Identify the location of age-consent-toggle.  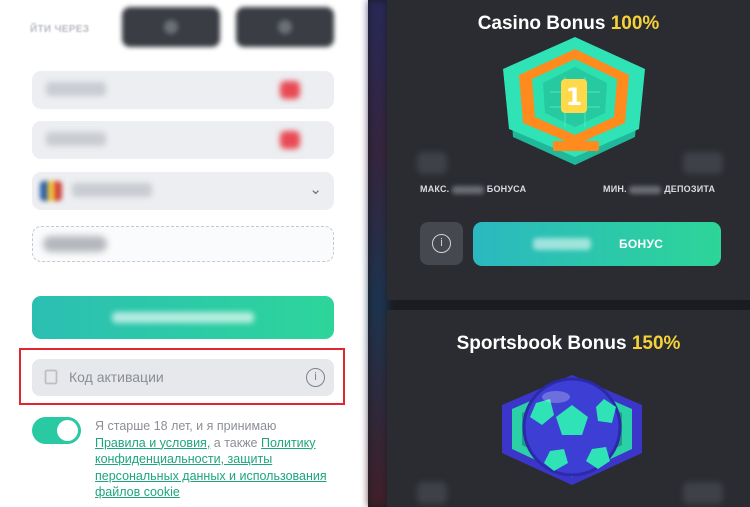
(56, 430).